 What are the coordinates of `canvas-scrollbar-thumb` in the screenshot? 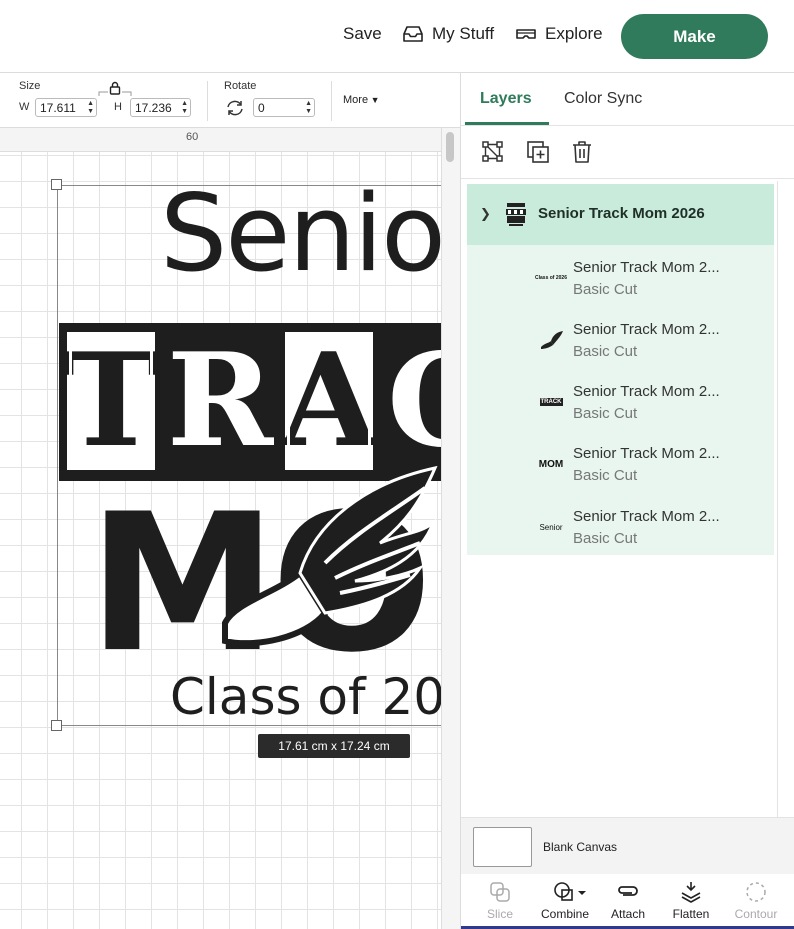 It's located at (450, 147).